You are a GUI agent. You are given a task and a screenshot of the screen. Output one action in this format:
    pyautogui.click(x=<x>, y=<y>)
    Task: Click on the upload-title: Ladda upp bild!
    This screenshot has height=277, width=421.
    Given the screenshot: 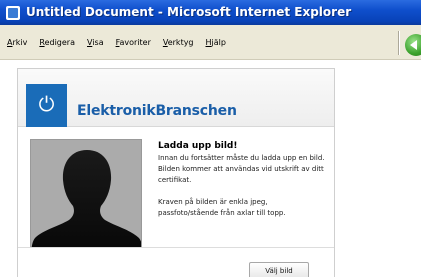 What is the action you would take?
    pyautogui.click(x=198, y=146)
    